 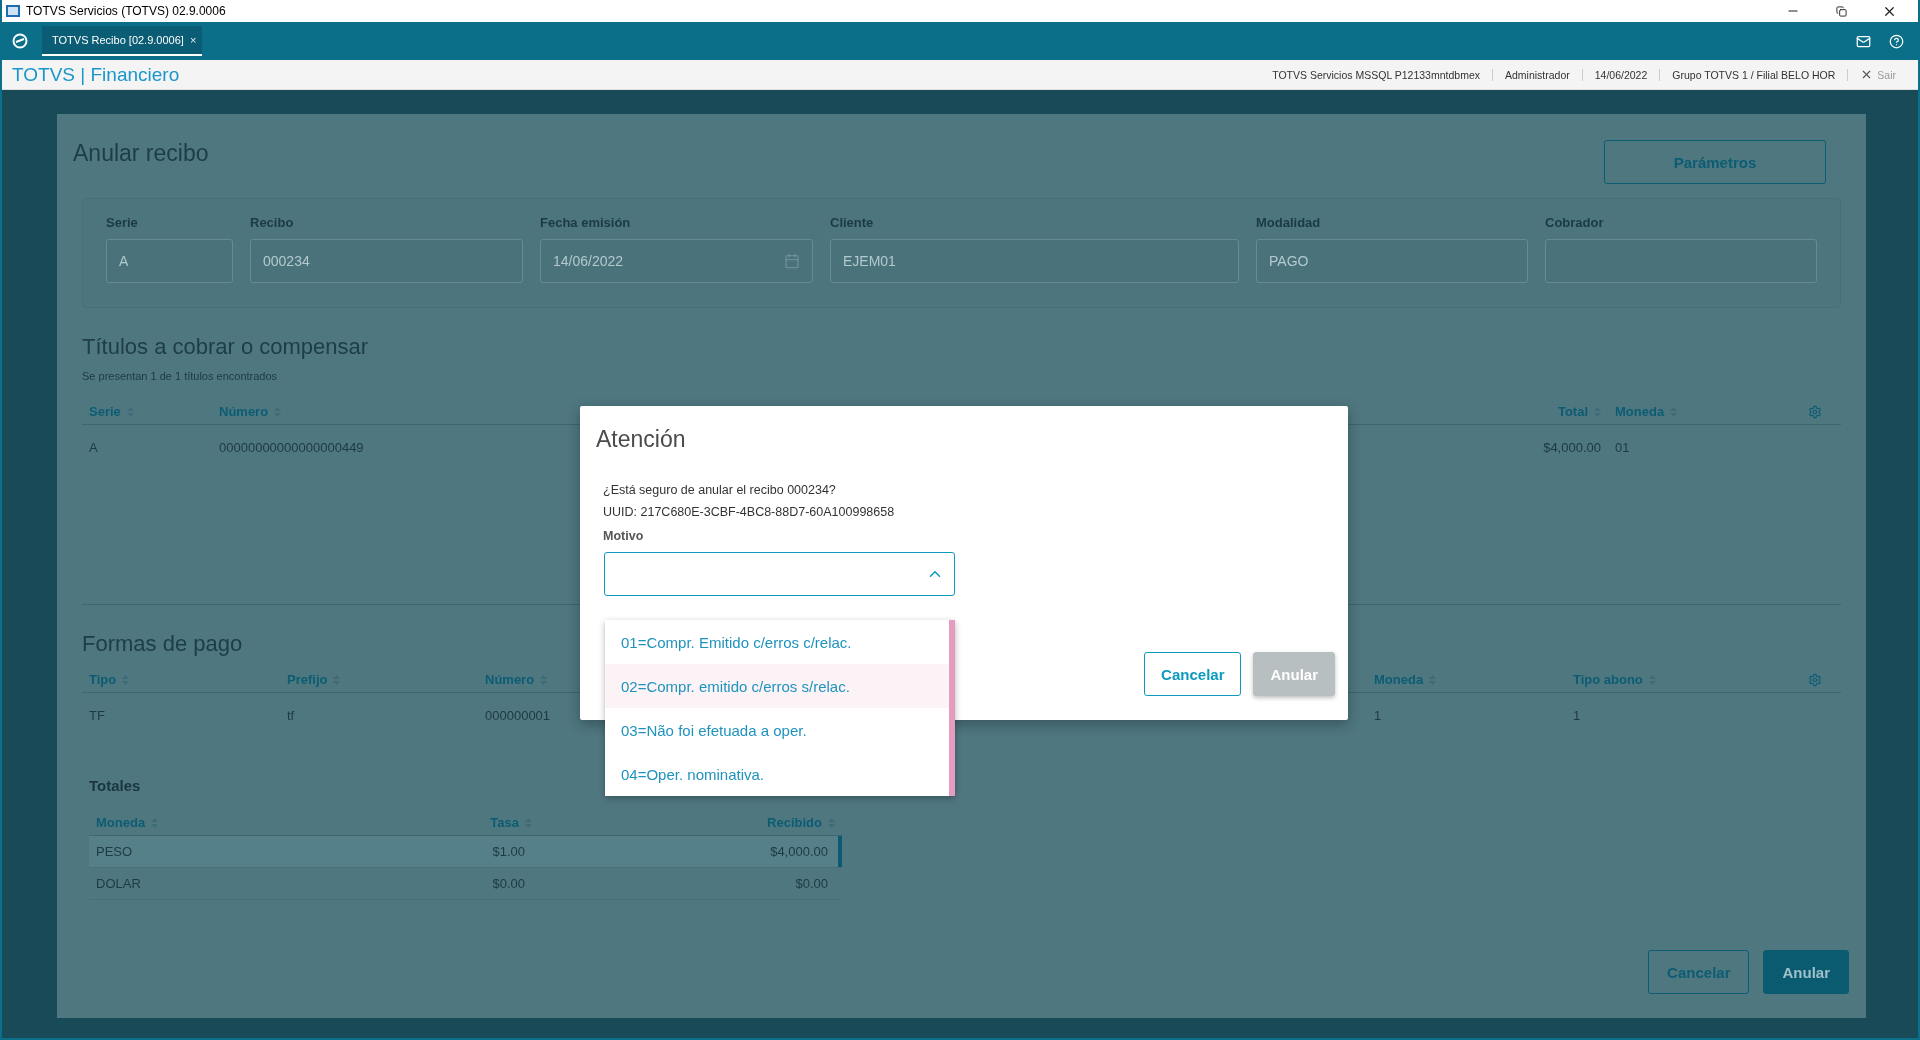 What do you see at coordinates (20, 41) in the screenshot?
I see `logo-icon` at bounding box center [20, 41].